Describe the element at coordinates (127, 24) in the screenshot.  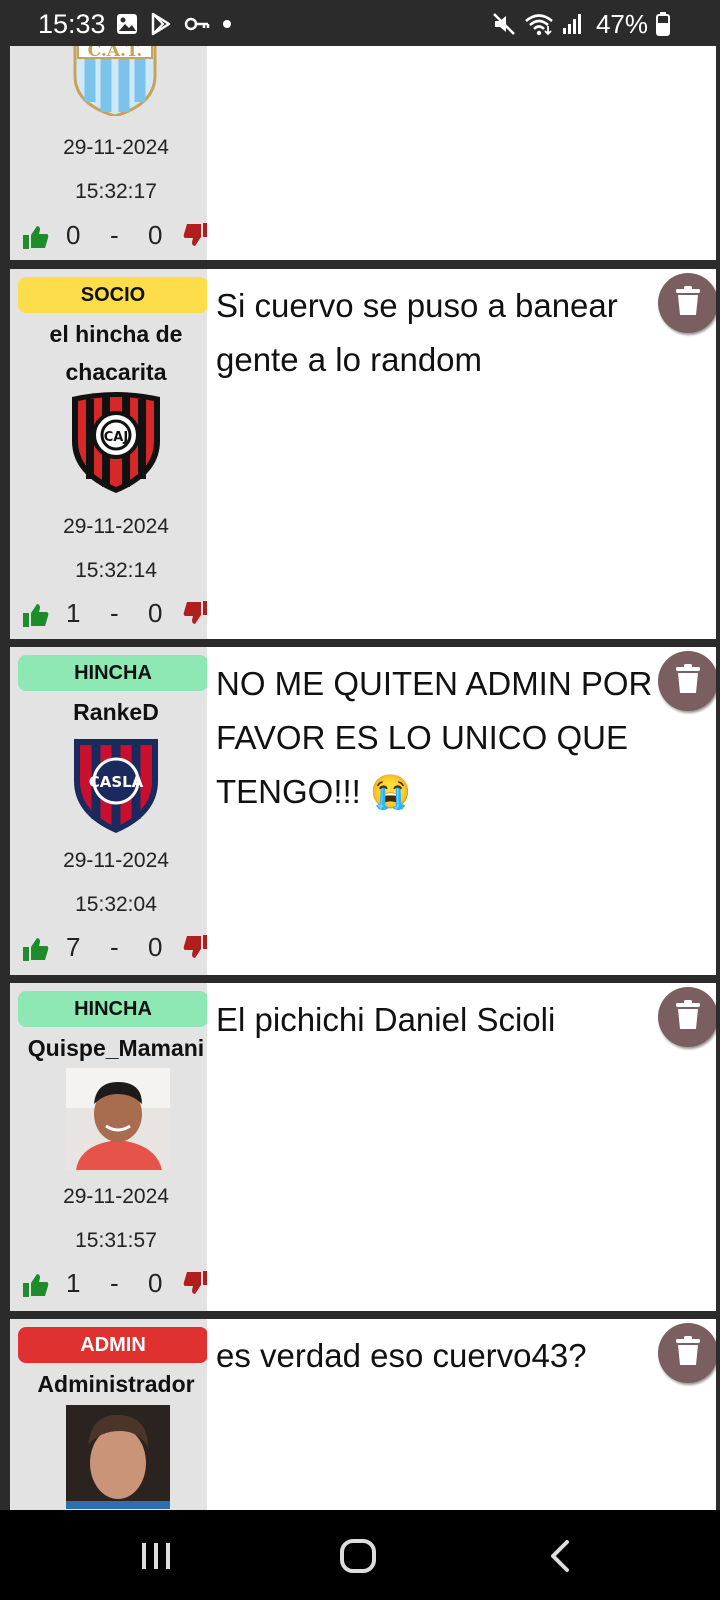
I see `gallery-icon` at that location.